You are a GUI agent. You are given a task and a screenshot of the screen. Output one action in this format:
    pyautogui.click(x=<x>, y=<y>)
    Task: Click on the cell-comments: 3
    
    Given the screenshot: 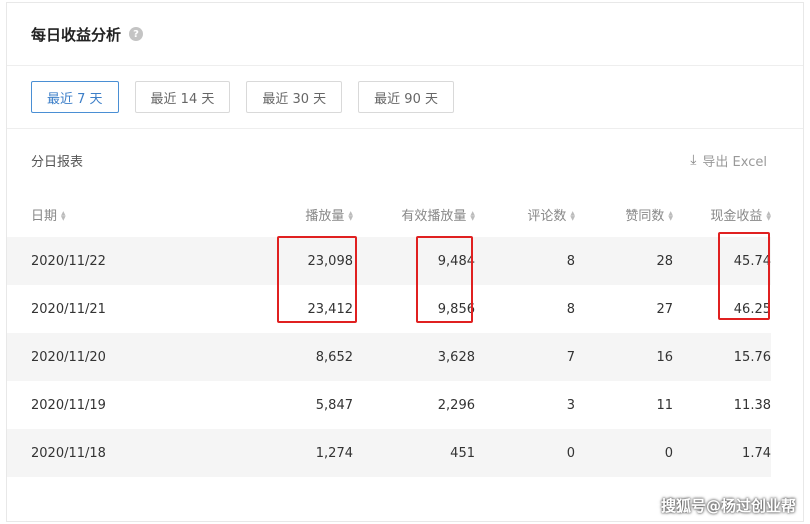 What is the action you would take?
    pyautogui.click(x=570, y=405)
    